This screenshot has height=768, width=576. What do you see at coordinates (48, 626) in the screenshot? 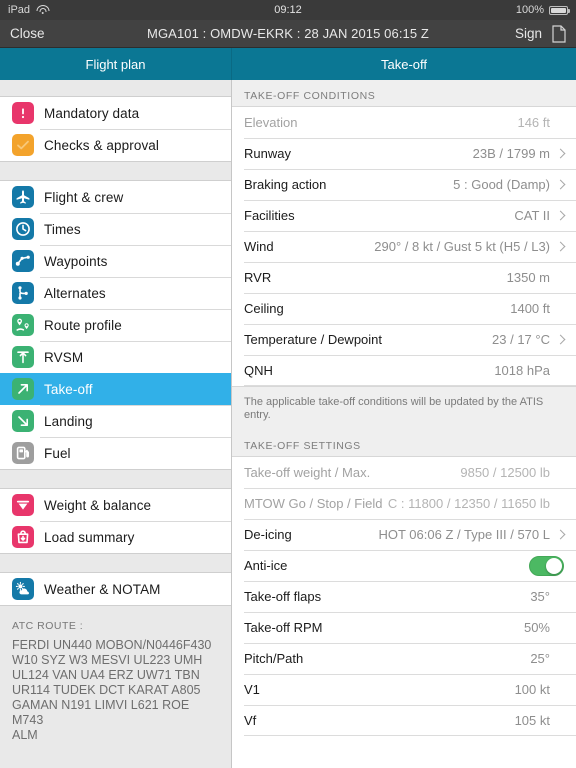
I see `atc-route-heading: ATC ROUTE :` at bounding box center [48, 626].